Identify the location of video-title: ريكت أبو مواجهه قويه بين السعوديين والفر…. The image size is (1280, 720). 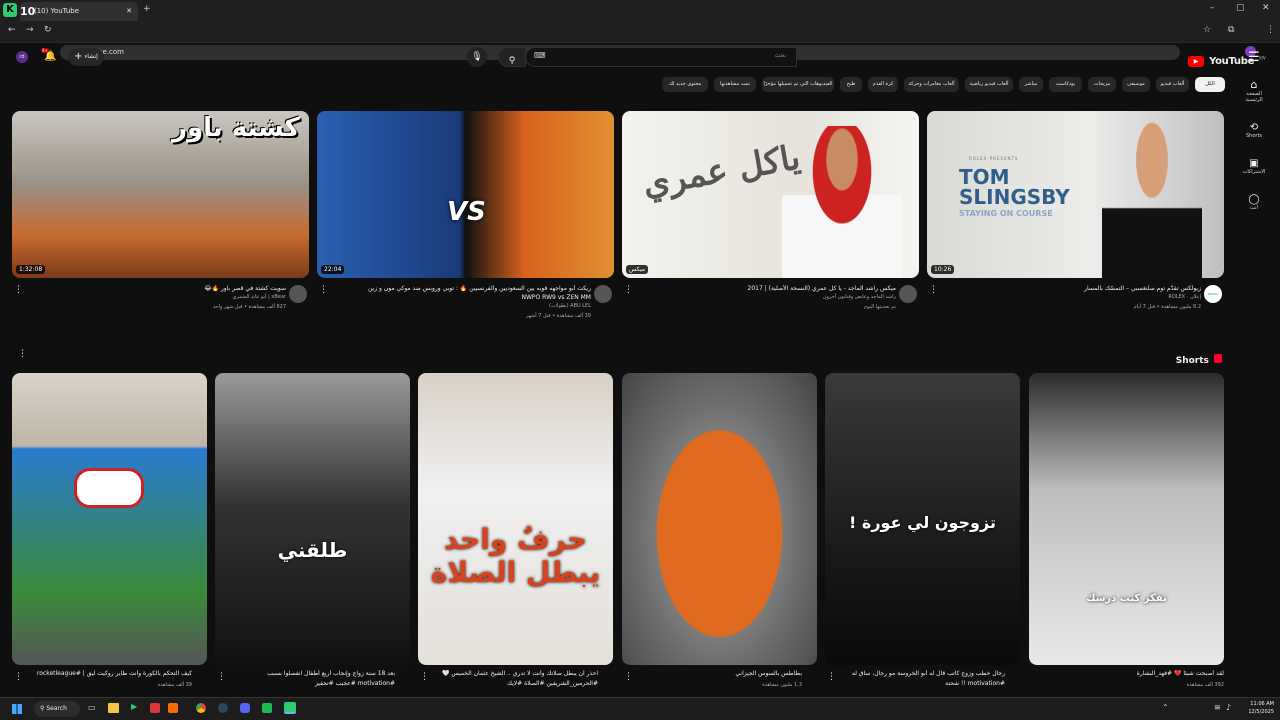
(462, 289).